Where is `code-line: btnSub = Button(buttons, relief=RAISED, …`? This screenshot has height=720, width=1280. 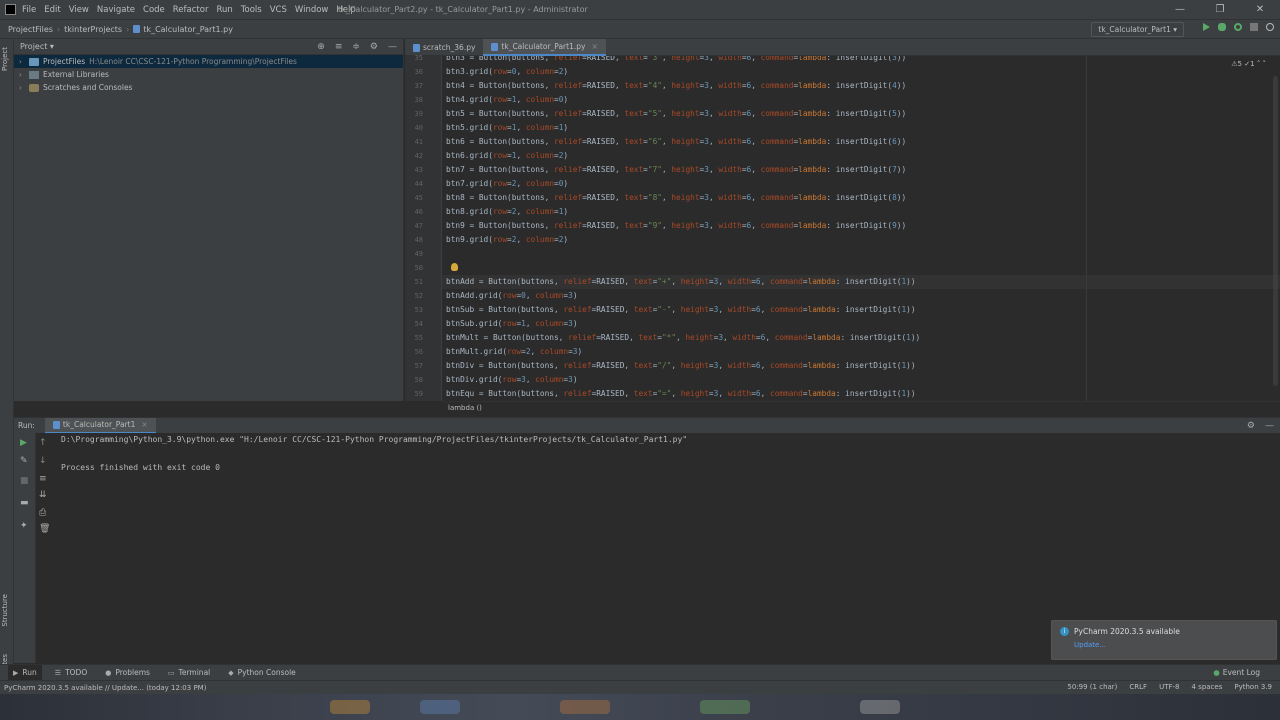
code-line: btnSub = Button(buttons, relief=RAISED, … is located at coordinates (681, 310).